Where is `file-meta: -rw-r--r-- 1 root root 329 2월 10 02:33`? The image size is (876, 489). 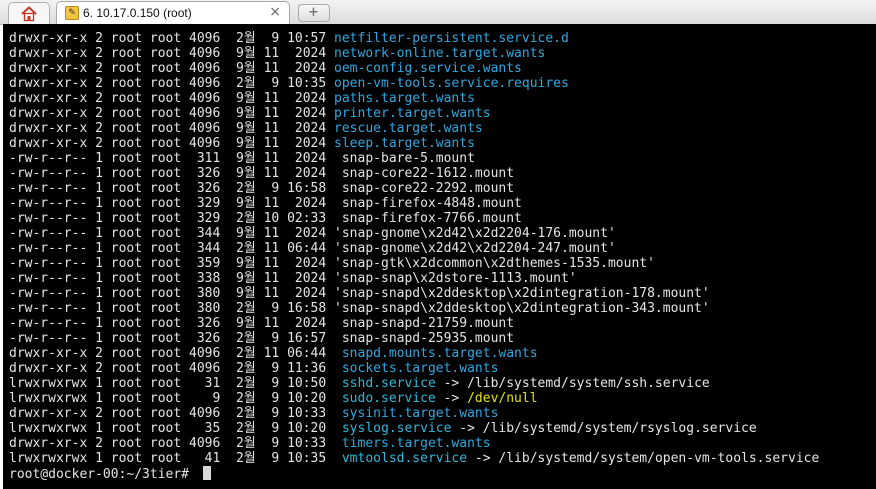
file-meta: -rw-r--r-- 1 root root 329 2월 10 02:33 is located at coordinates (172, 218).